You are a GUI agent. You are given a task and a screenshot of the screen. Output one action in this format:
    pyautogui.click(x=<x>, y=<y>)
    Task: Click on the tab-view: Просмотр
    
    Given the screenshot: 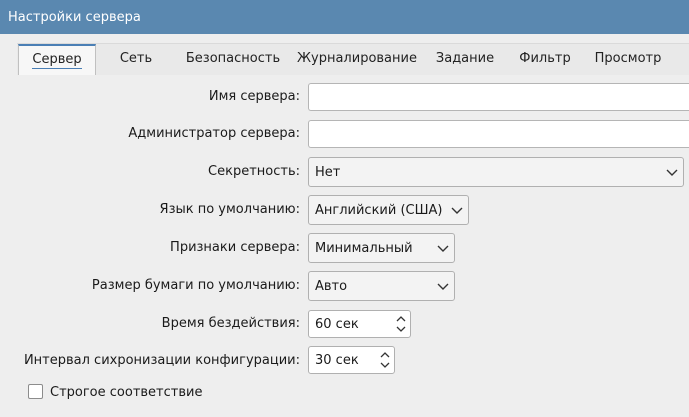 What is the action you would take?
    pyautogui.click(x=628, y=59)
    